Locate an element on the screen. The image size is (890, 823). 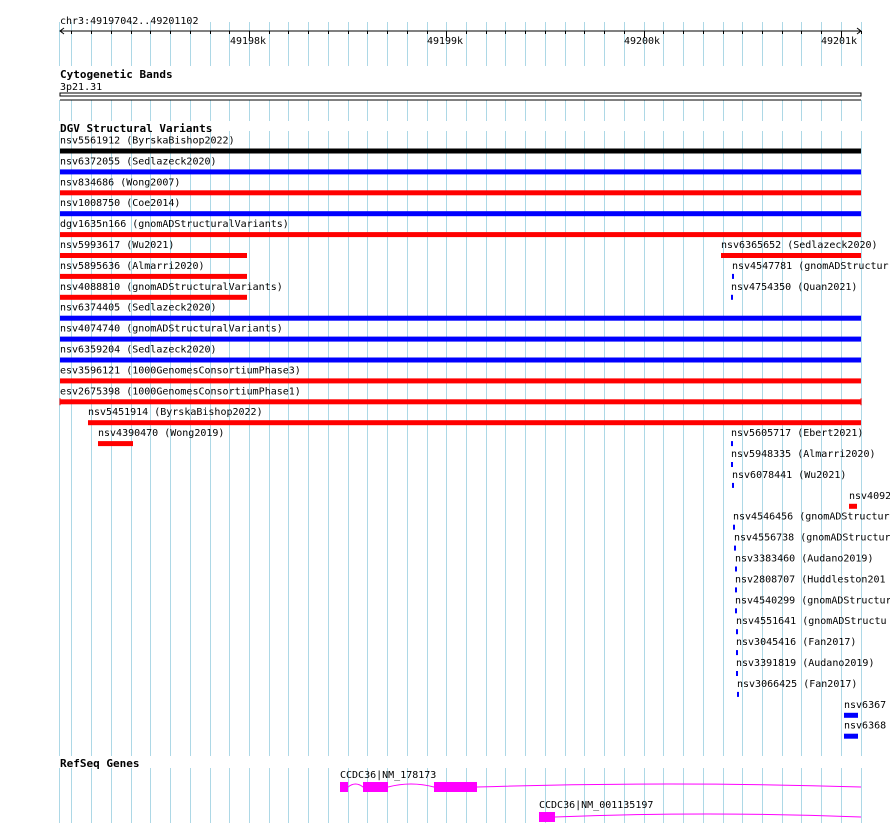
variant-label: nsv5895636 (Almarri2020) is located at coordinates (132, 266).